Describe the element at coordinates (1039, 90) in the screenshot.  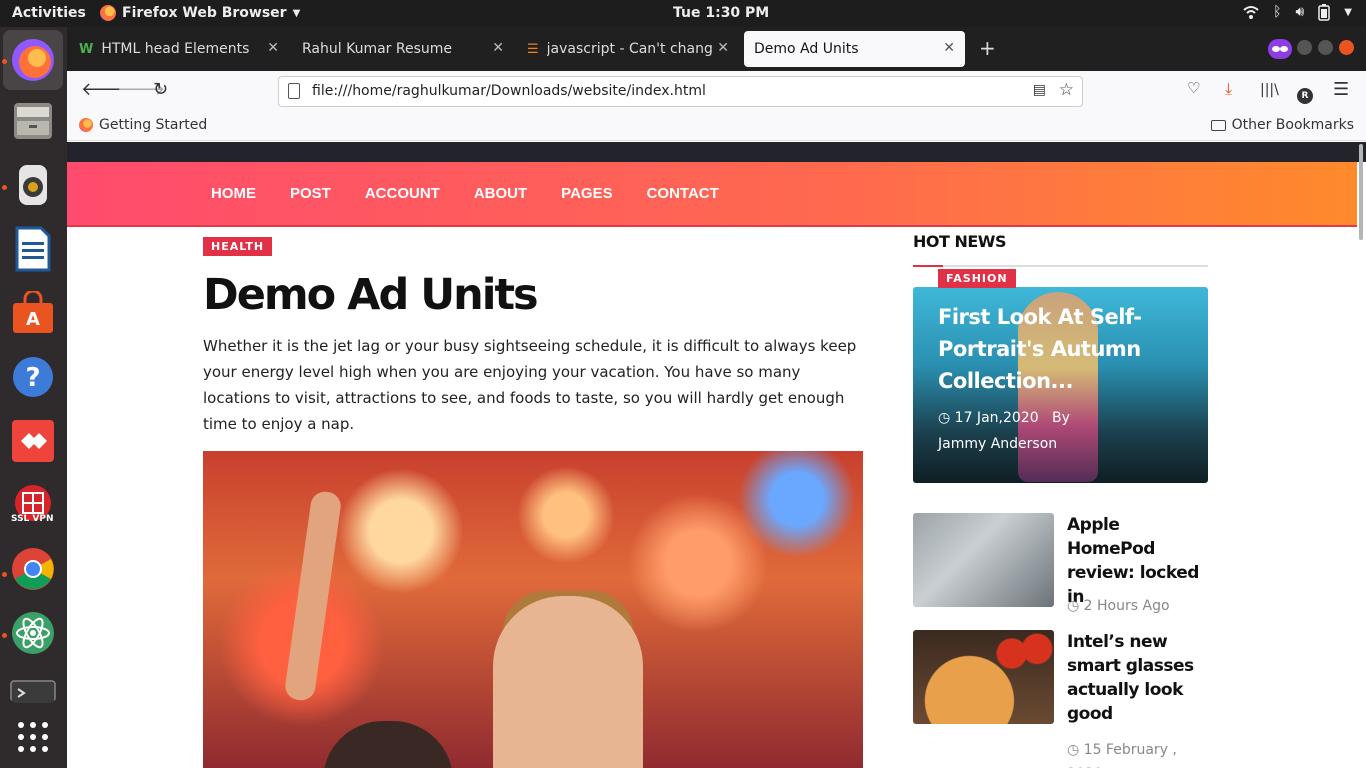
I see `reader-view-icon: ▤` at that location.